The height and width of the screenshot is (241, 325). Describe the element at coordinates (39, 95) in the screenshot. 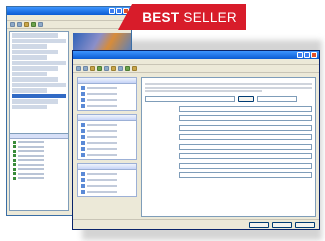

I see `tree-item-selected` at that location.